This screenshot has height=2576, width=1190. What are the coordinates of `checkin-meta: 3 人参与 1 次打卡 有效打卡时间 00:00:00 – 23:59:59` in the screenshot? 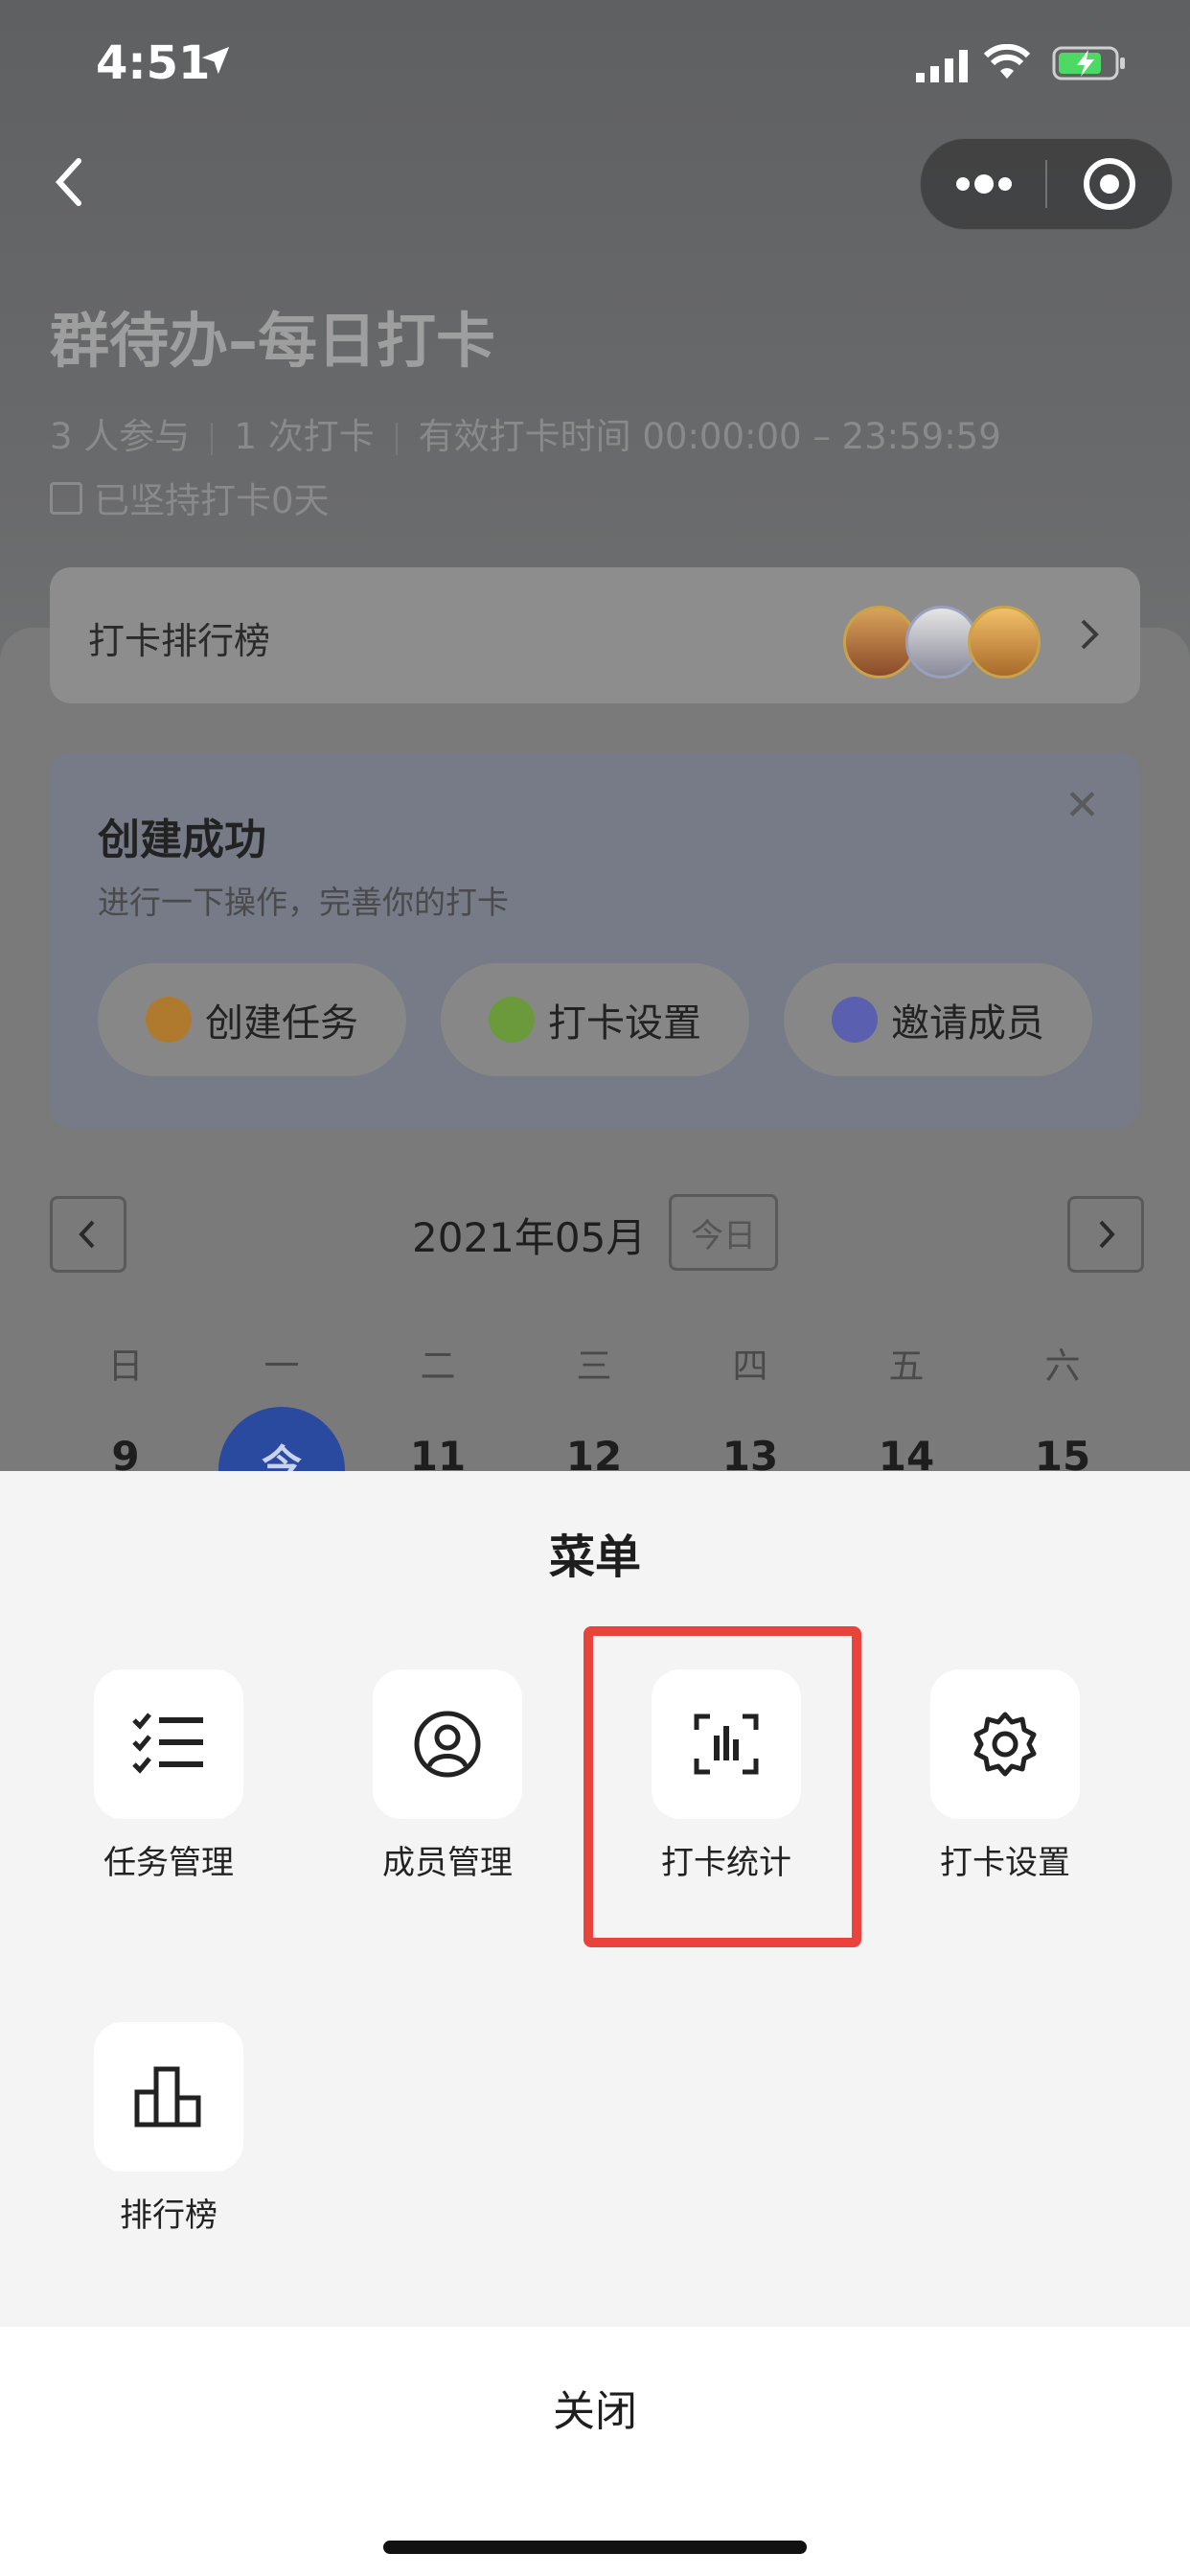 It's located at (526, 433).